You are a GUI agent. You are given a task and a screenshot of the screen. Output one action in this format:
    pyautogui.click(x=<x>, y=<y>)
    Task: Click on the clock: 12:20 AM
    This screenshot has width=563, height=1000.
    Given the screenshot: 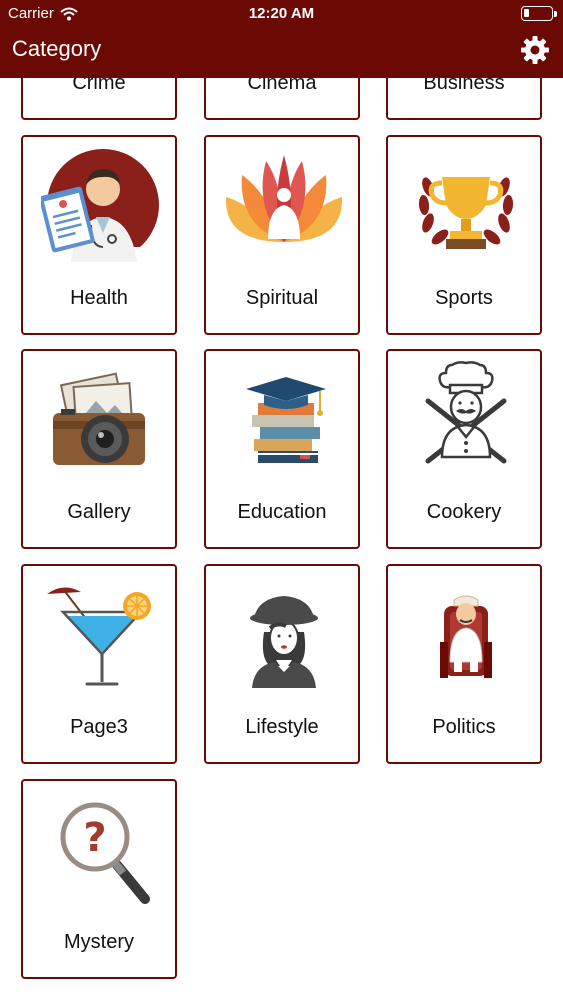 What is the action you would take?
    pyautogui.click(x=281, y=13)
    